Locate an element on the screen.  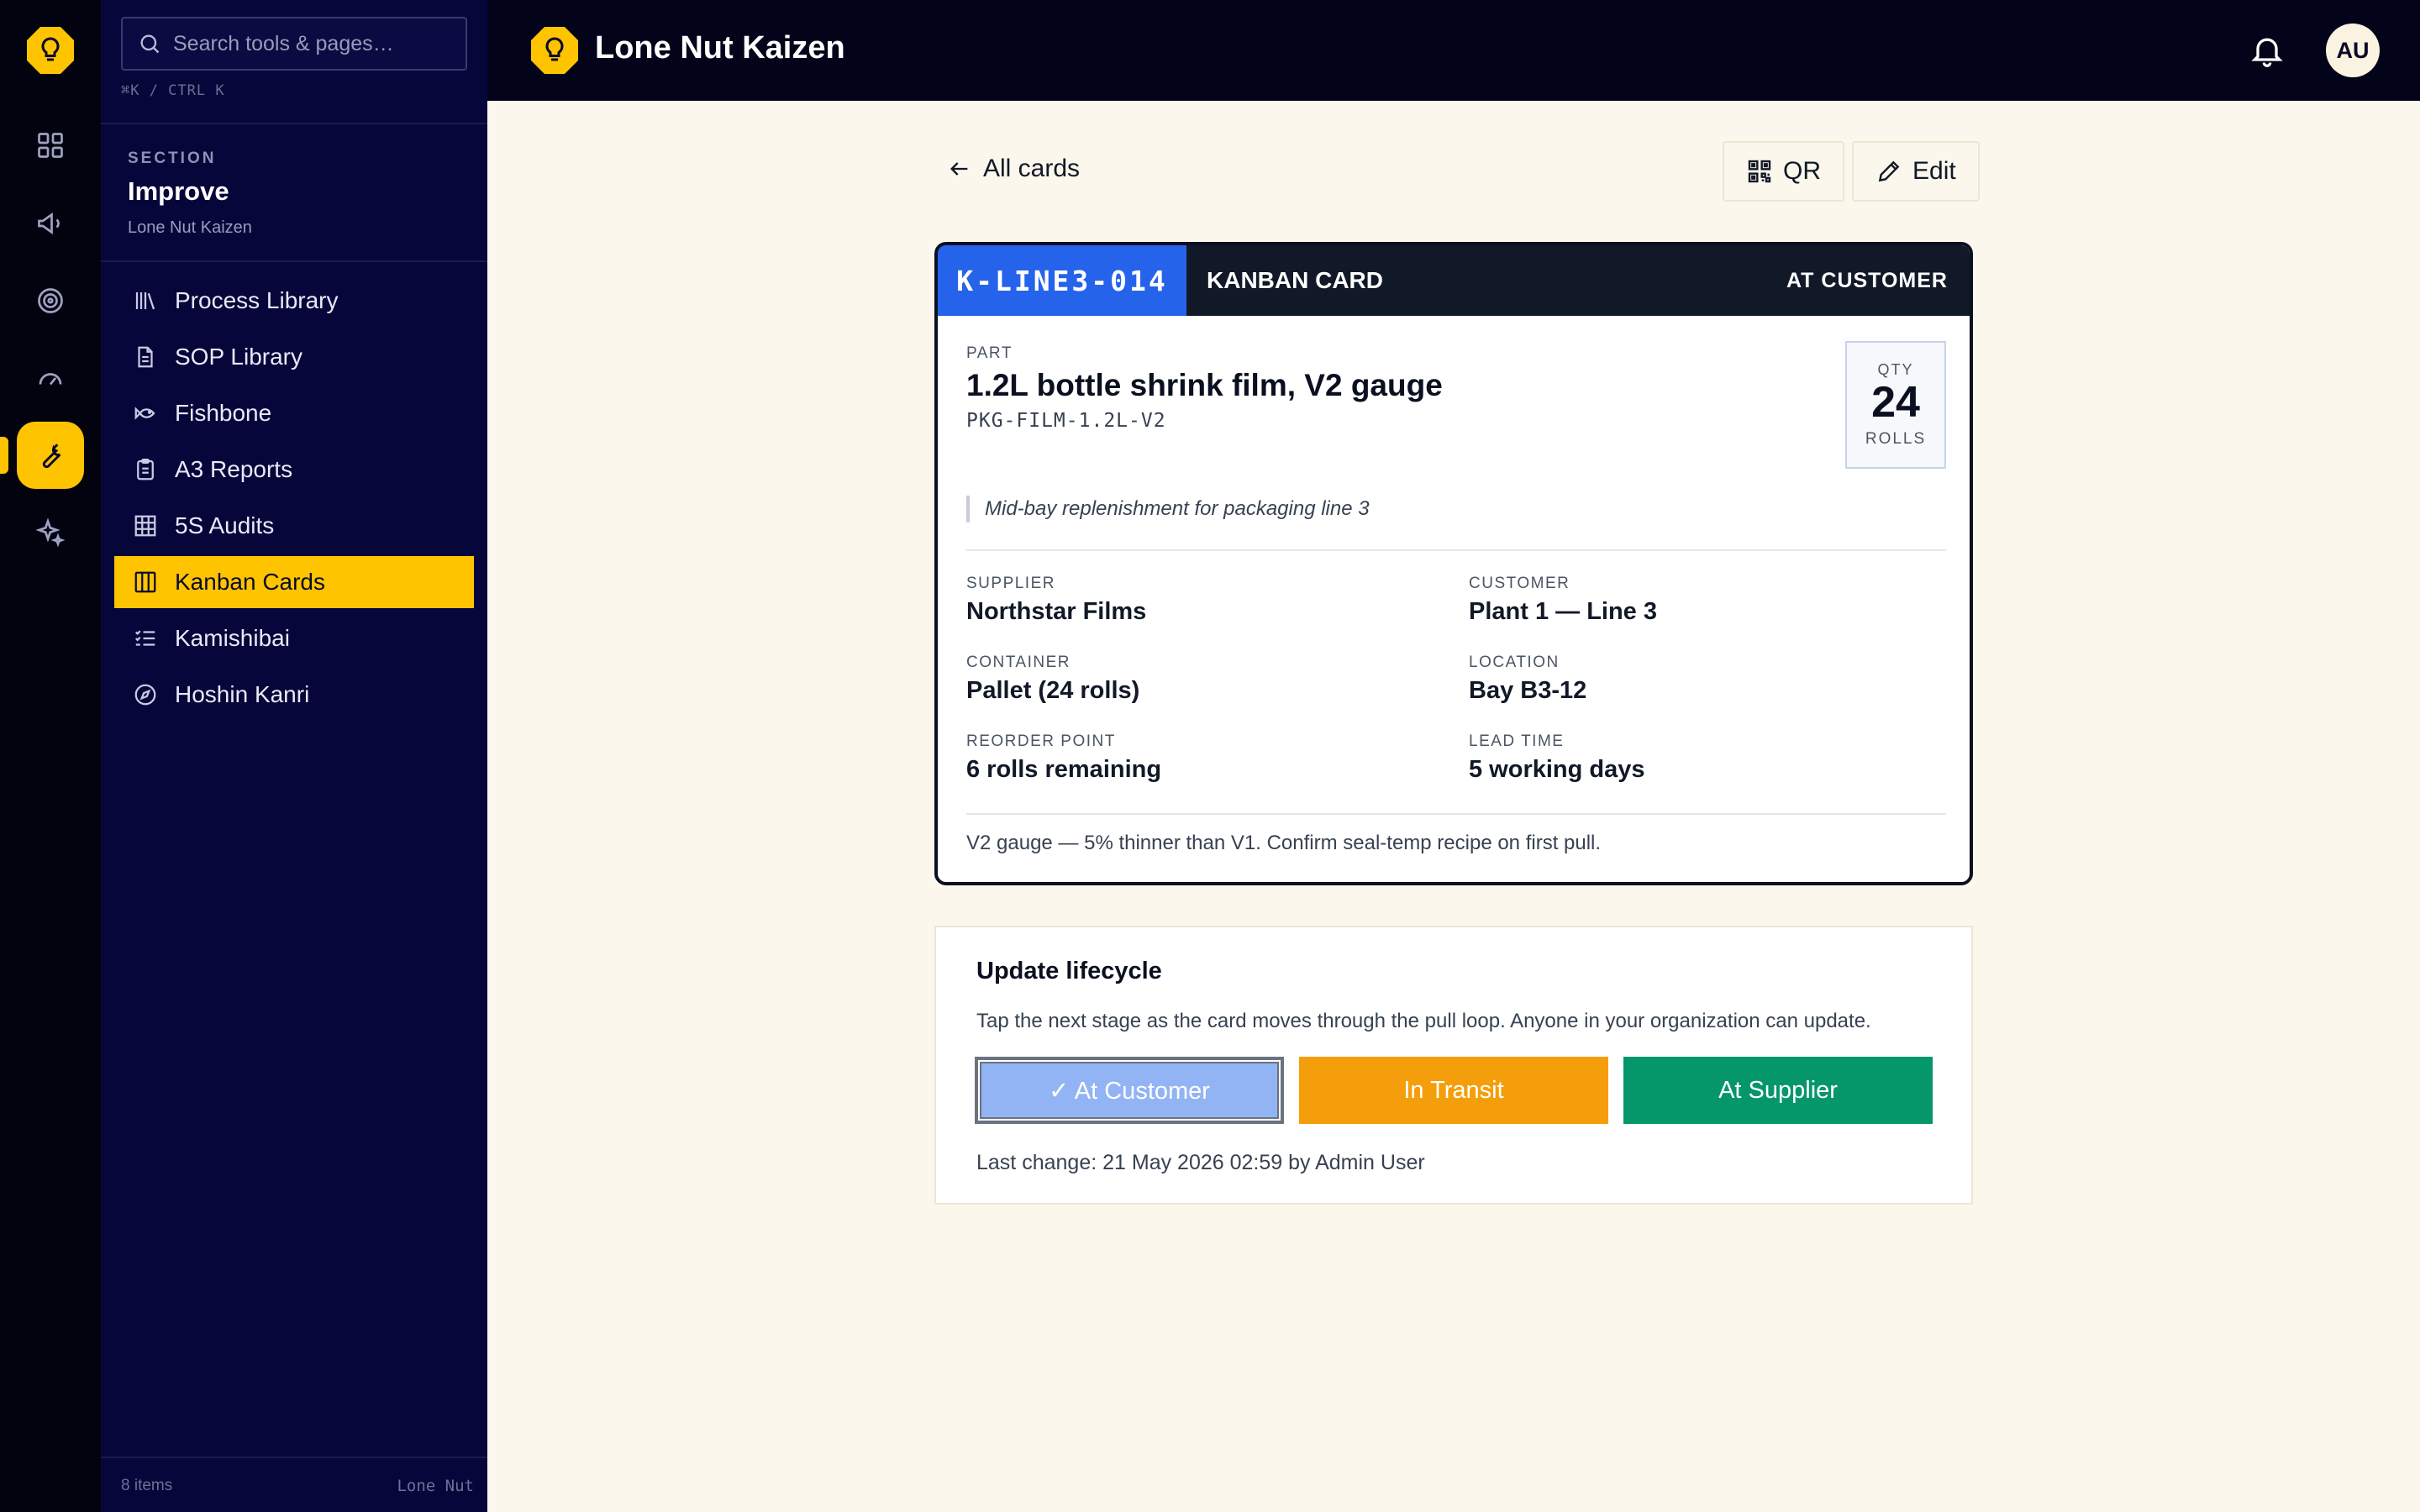
sidebar-item-label: A3 Reports is located at coordinates (234, 469).